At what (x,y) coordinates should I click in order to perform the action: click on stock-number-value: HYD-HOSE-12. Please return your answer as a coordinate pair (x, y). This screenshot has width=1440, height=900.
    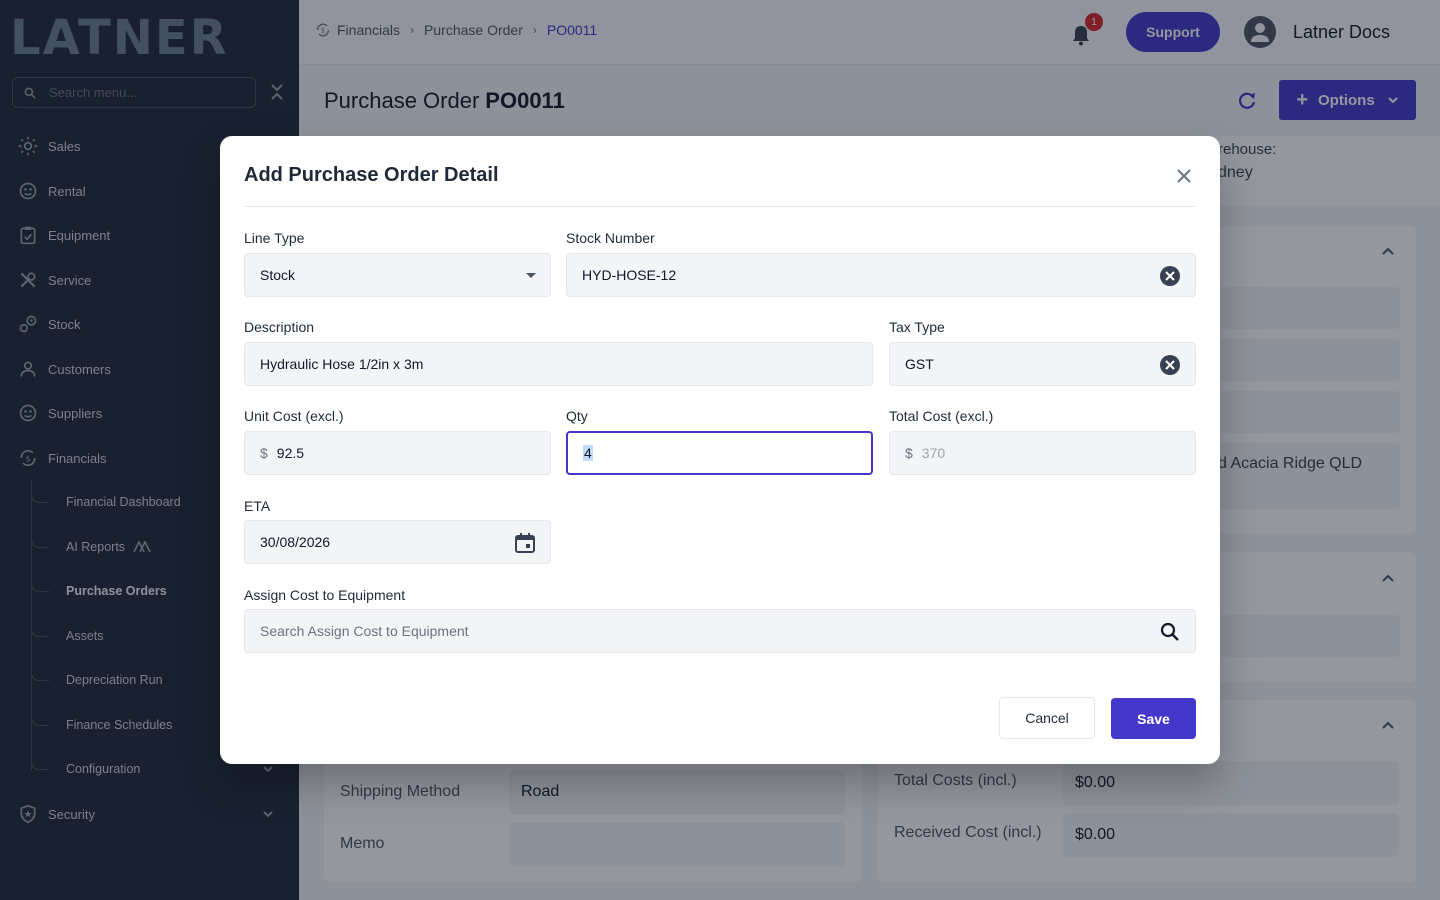
    Looking at the image, I should click on (629, 275).